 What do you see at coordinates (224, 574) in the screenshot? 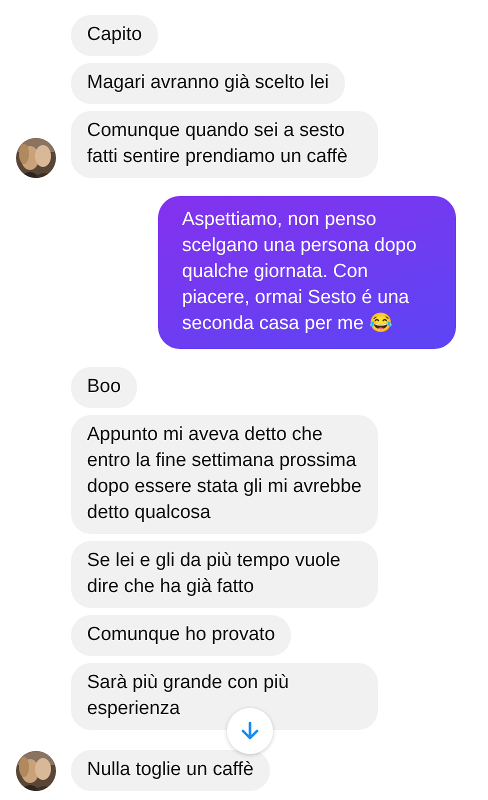
I see `message-bubble: Se lei e gli da più tempo vuole dire che ha già fatto` at bounding box center [224, 574].